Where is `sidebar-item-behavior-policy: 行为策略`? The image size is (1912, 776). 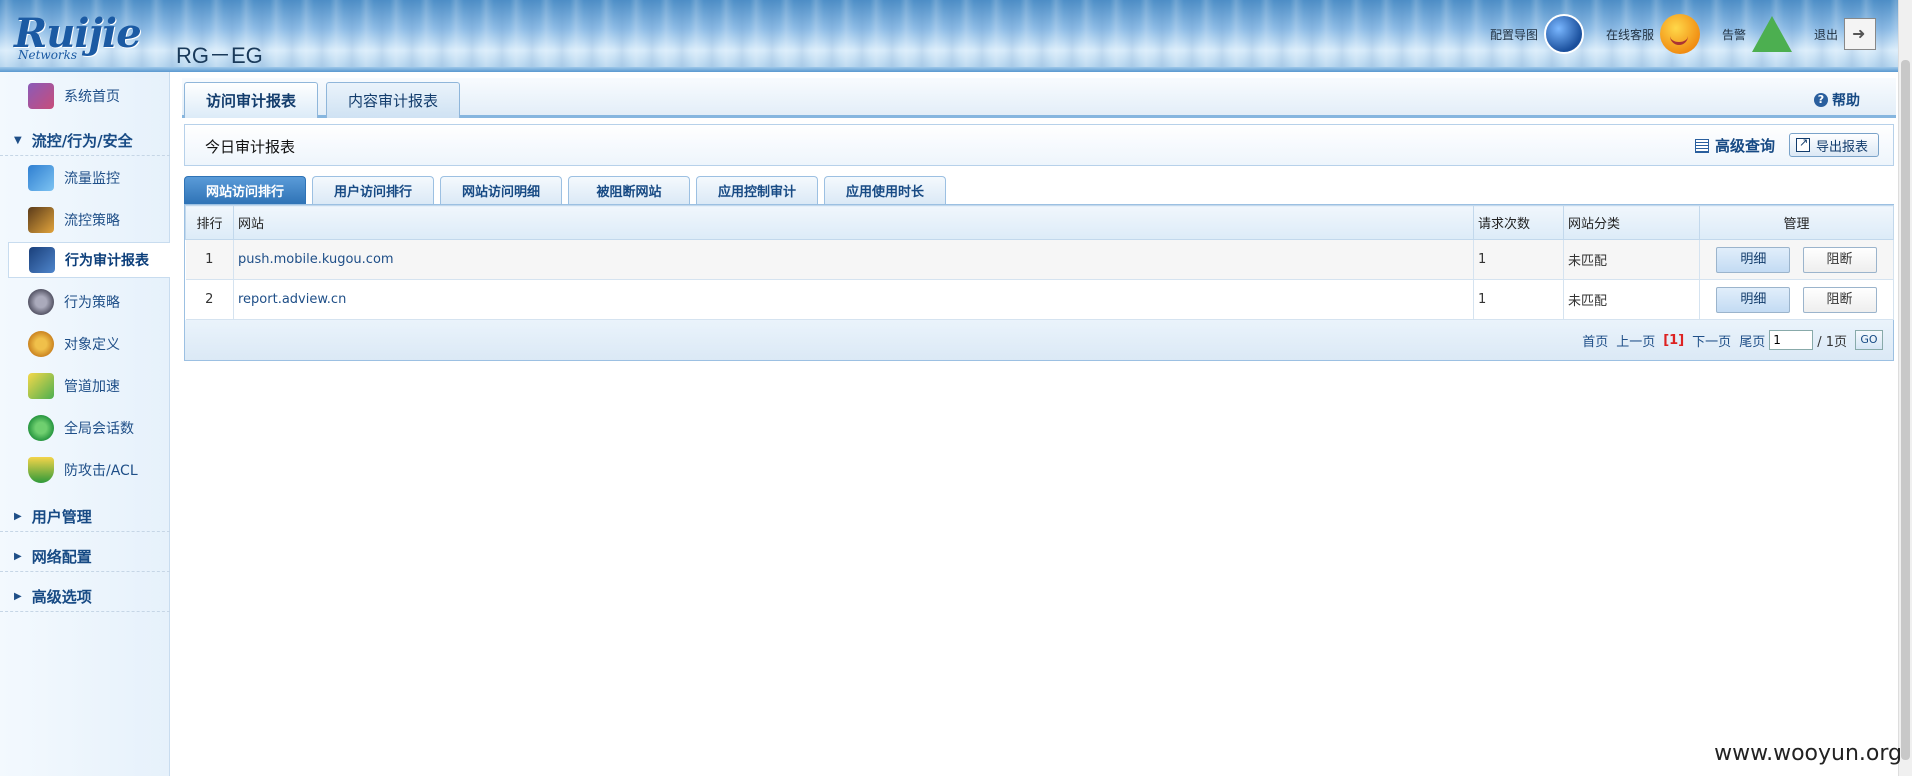
sidebar-item-behavior-policy: 行为策略 is located at coordinates (85, 302).